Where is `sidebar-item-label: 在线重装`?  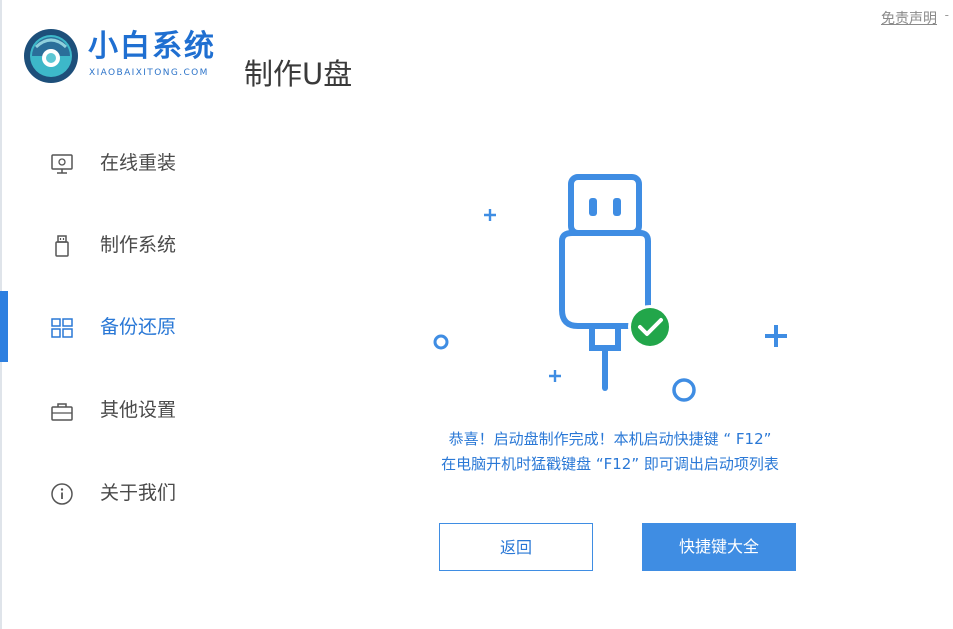 sidebar-item-label: 在线重装 is located at coordinates (138, 163).